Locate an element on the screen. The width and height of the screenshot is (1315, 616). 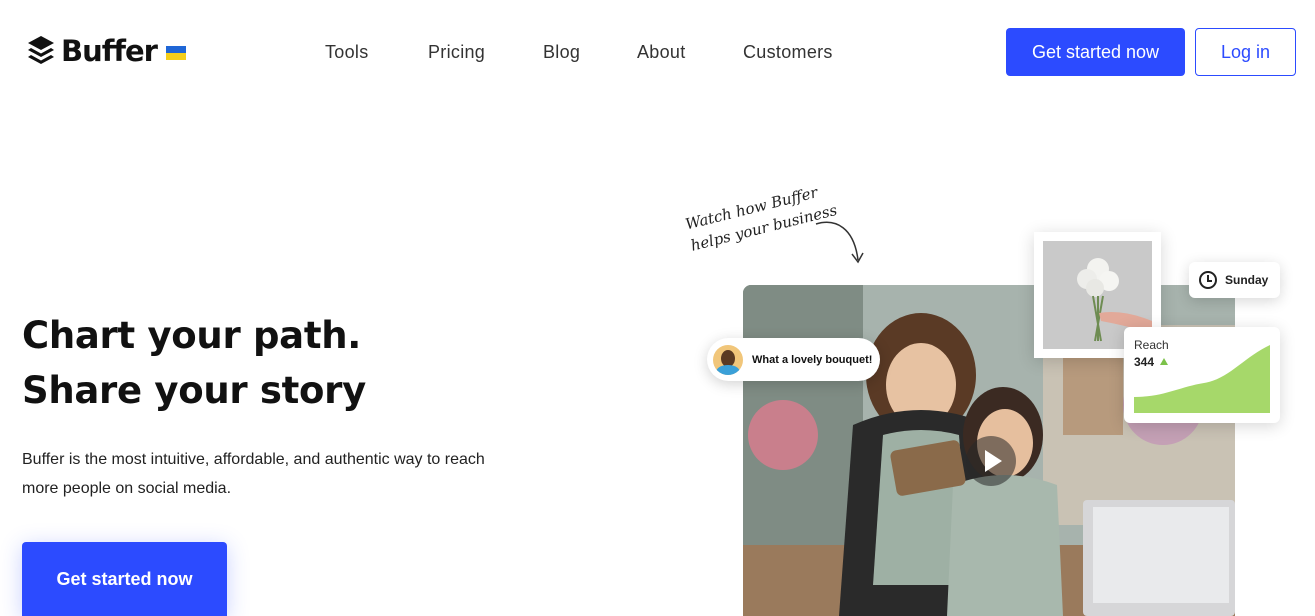
play-button is located at coordinates (991, 461).